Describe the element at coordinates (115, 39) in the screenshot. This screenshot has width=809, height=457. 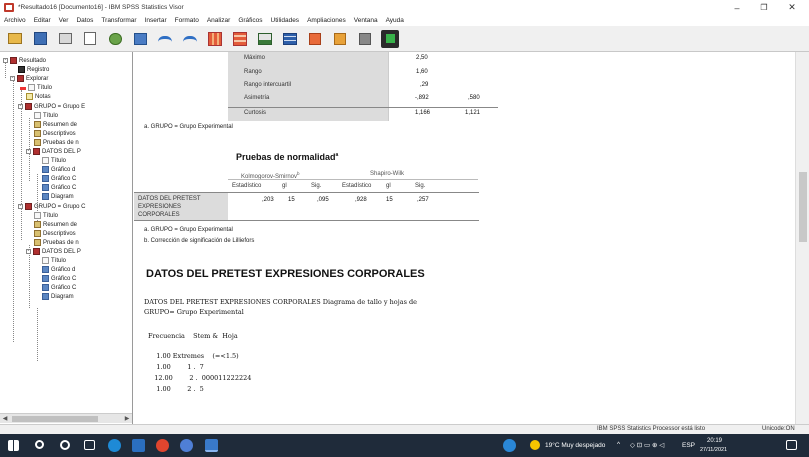
I see `export-icon` at that location.